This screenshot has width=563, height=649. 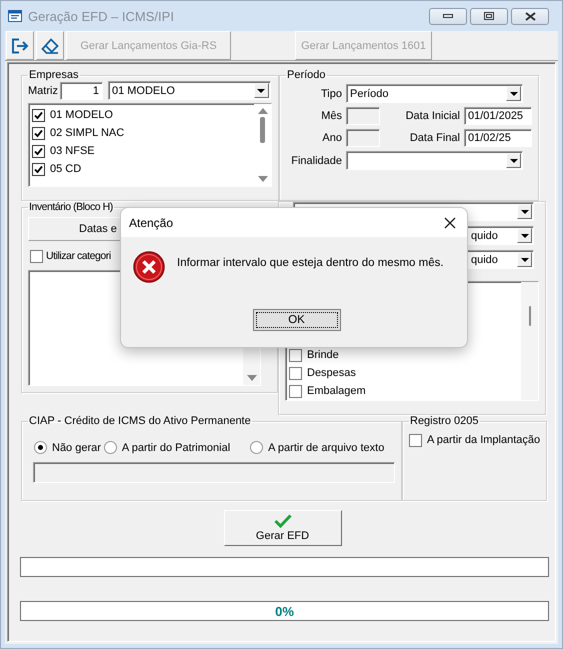 I want to click on checkbox-label: Utilizar categori, so click(x=78, y=256).